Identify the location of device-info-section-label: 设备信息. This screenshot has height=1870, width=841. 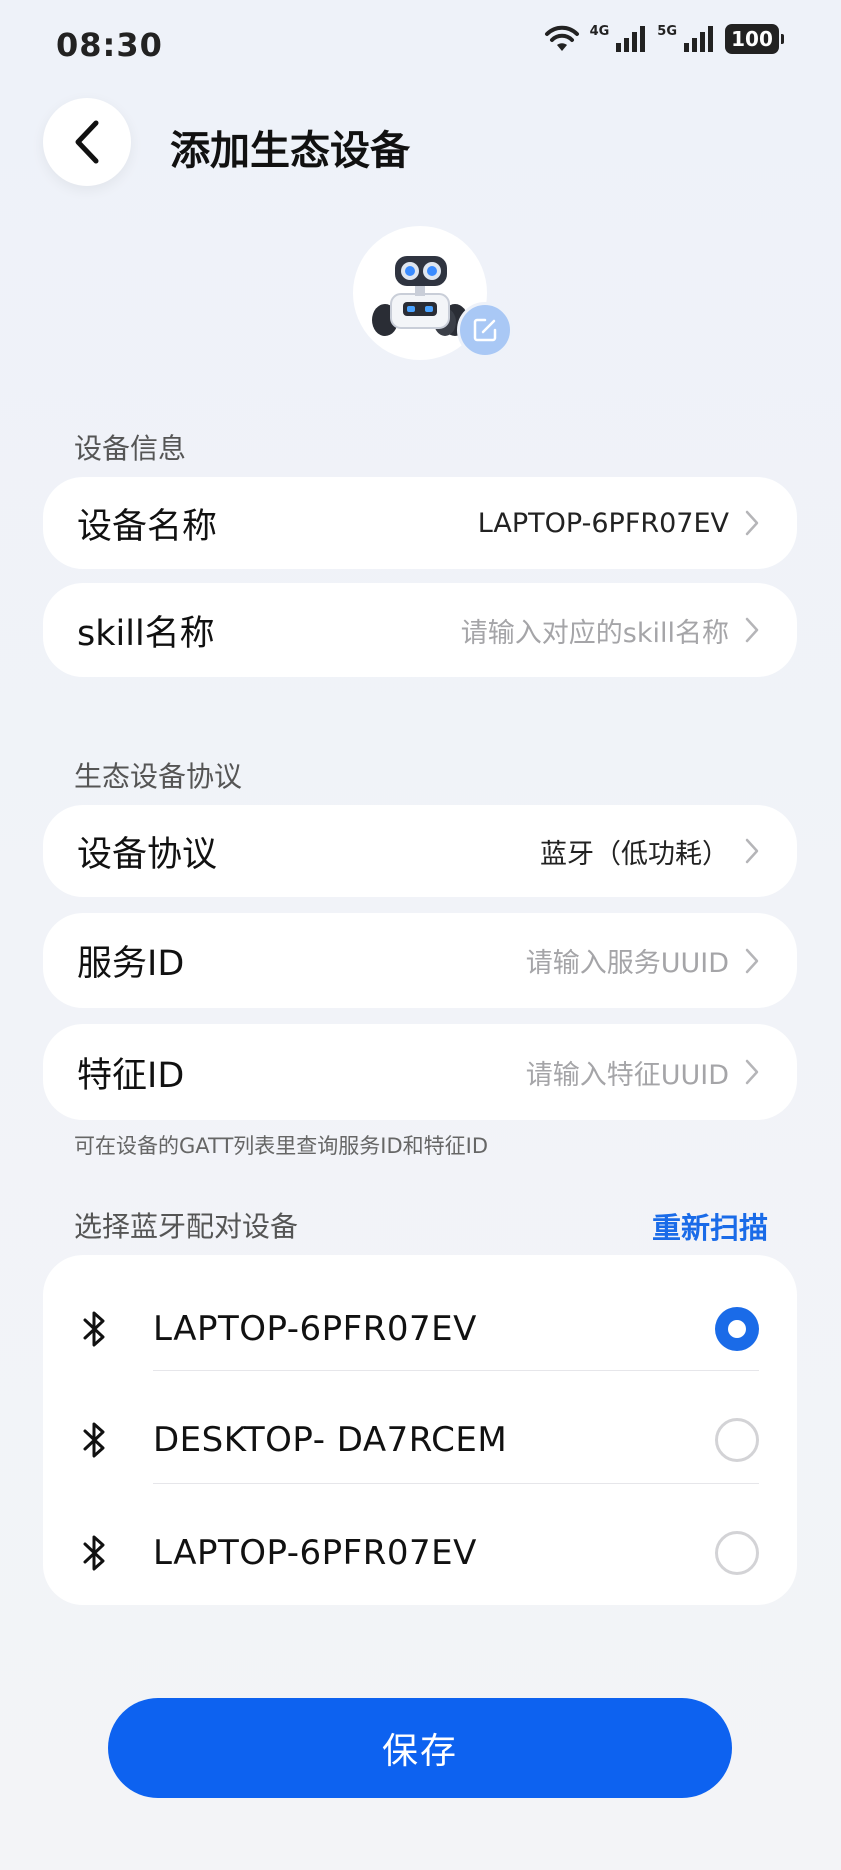
(130, 448).